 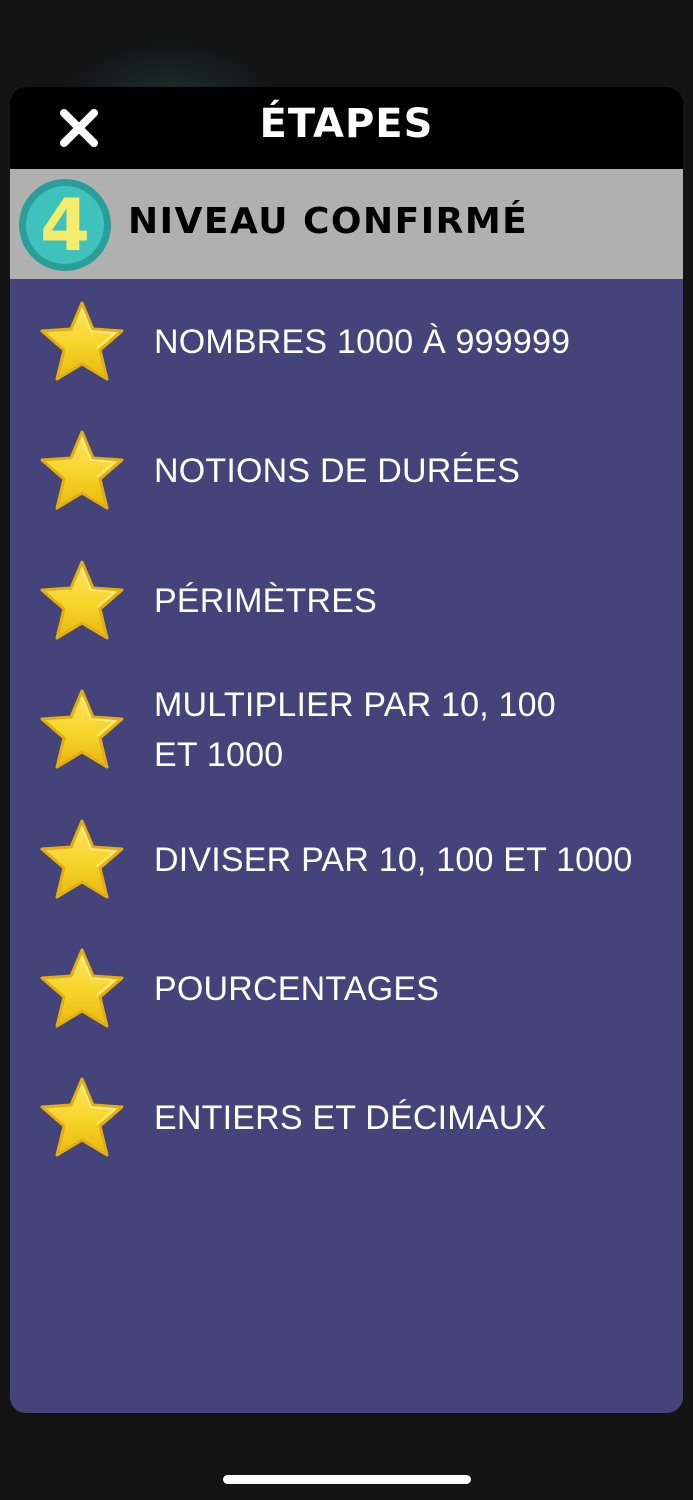 I want to click on step-item: POURCENTAGES, so click(x=346, y=990).